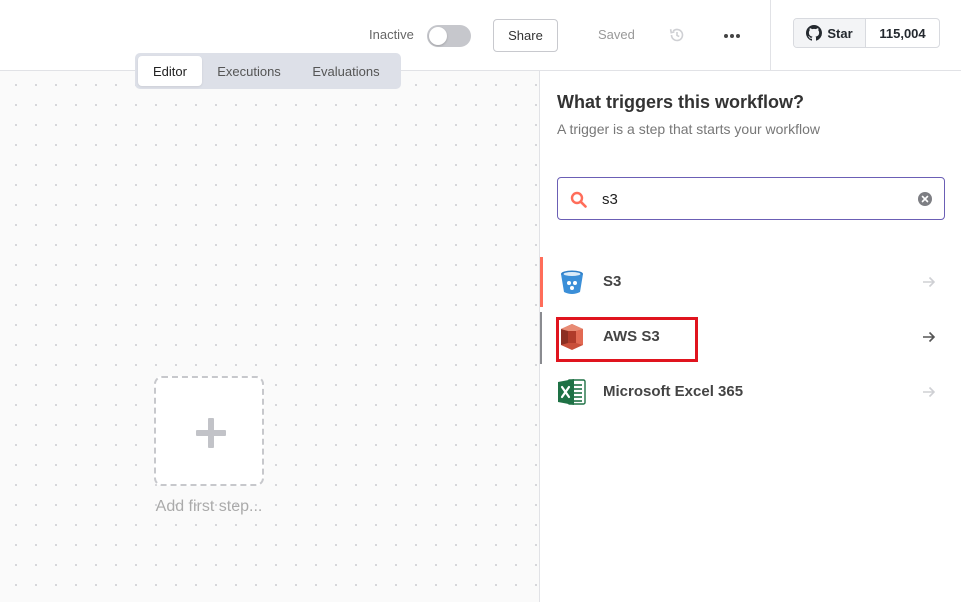  I want to click on share-button: Share, so click(525, 35).